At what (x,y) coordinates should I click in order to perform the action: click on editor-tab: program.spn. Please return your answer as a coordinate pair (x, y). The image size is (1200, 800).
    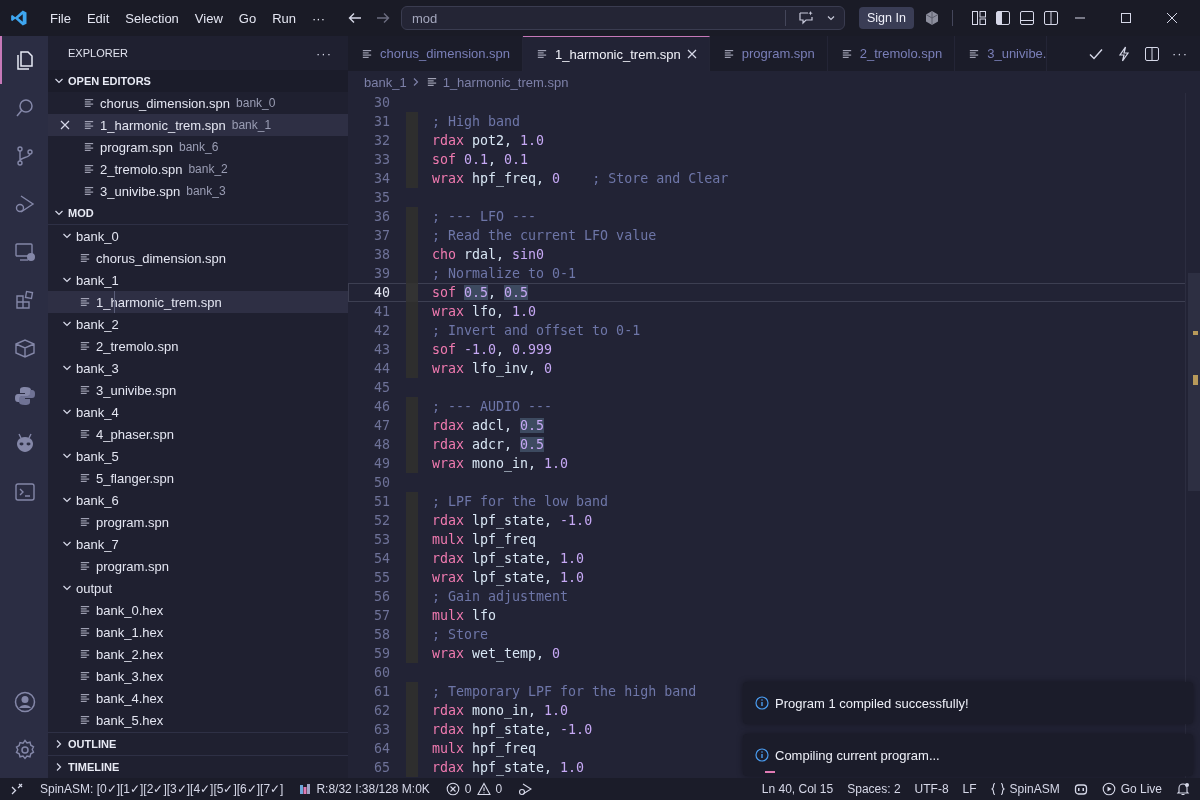
    Looking at the image, I should click on (768, 53).